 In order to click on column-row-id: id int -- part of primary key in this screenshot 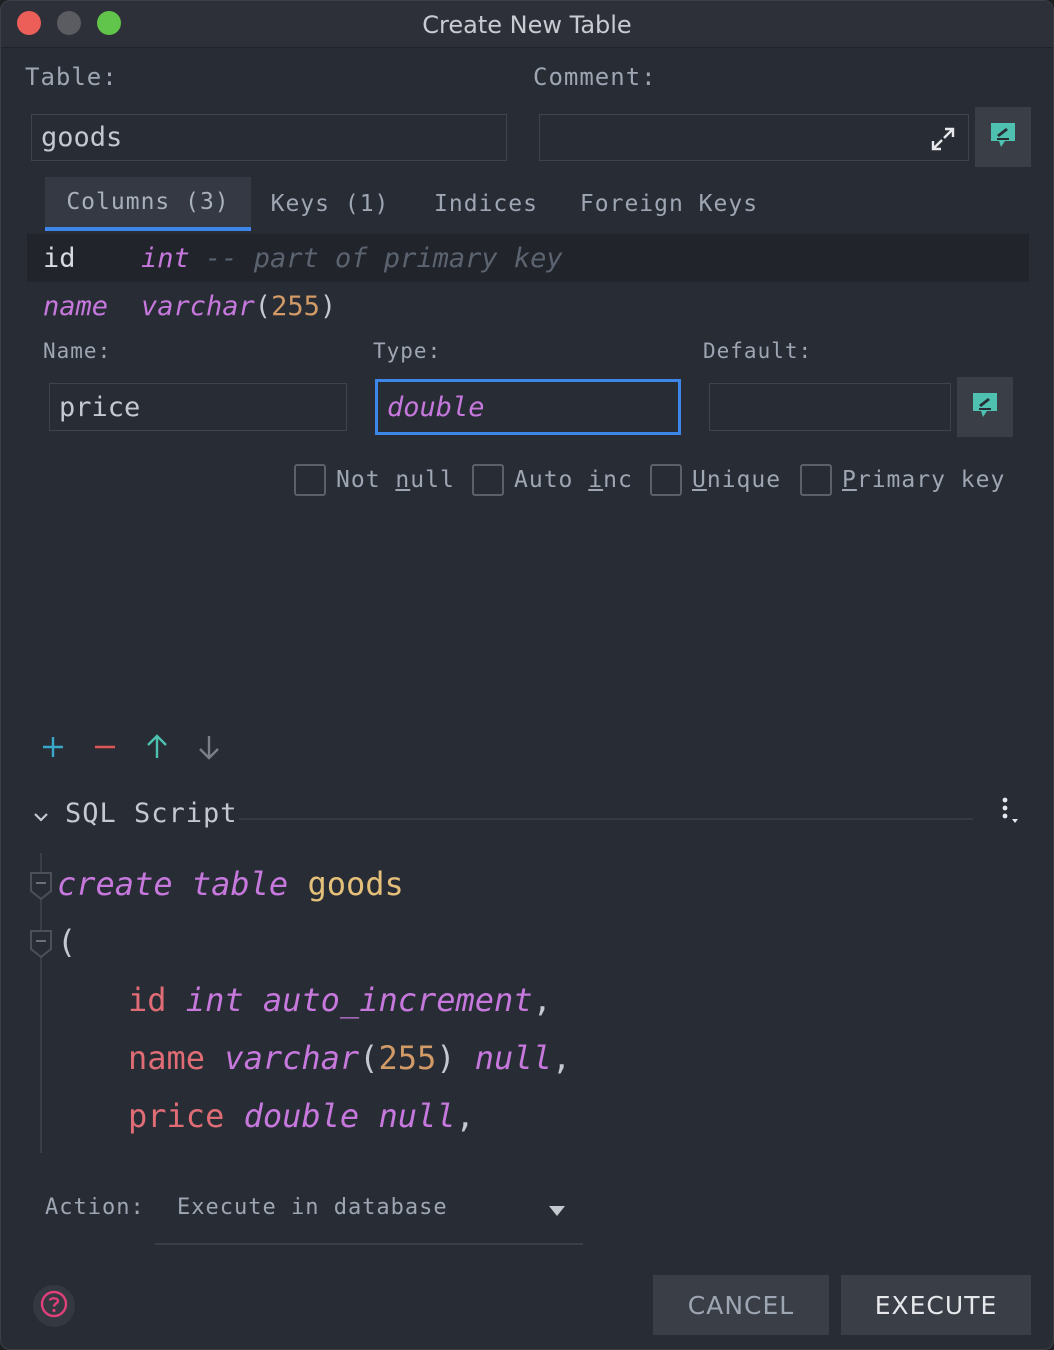, I will do `click(528, 258)`.